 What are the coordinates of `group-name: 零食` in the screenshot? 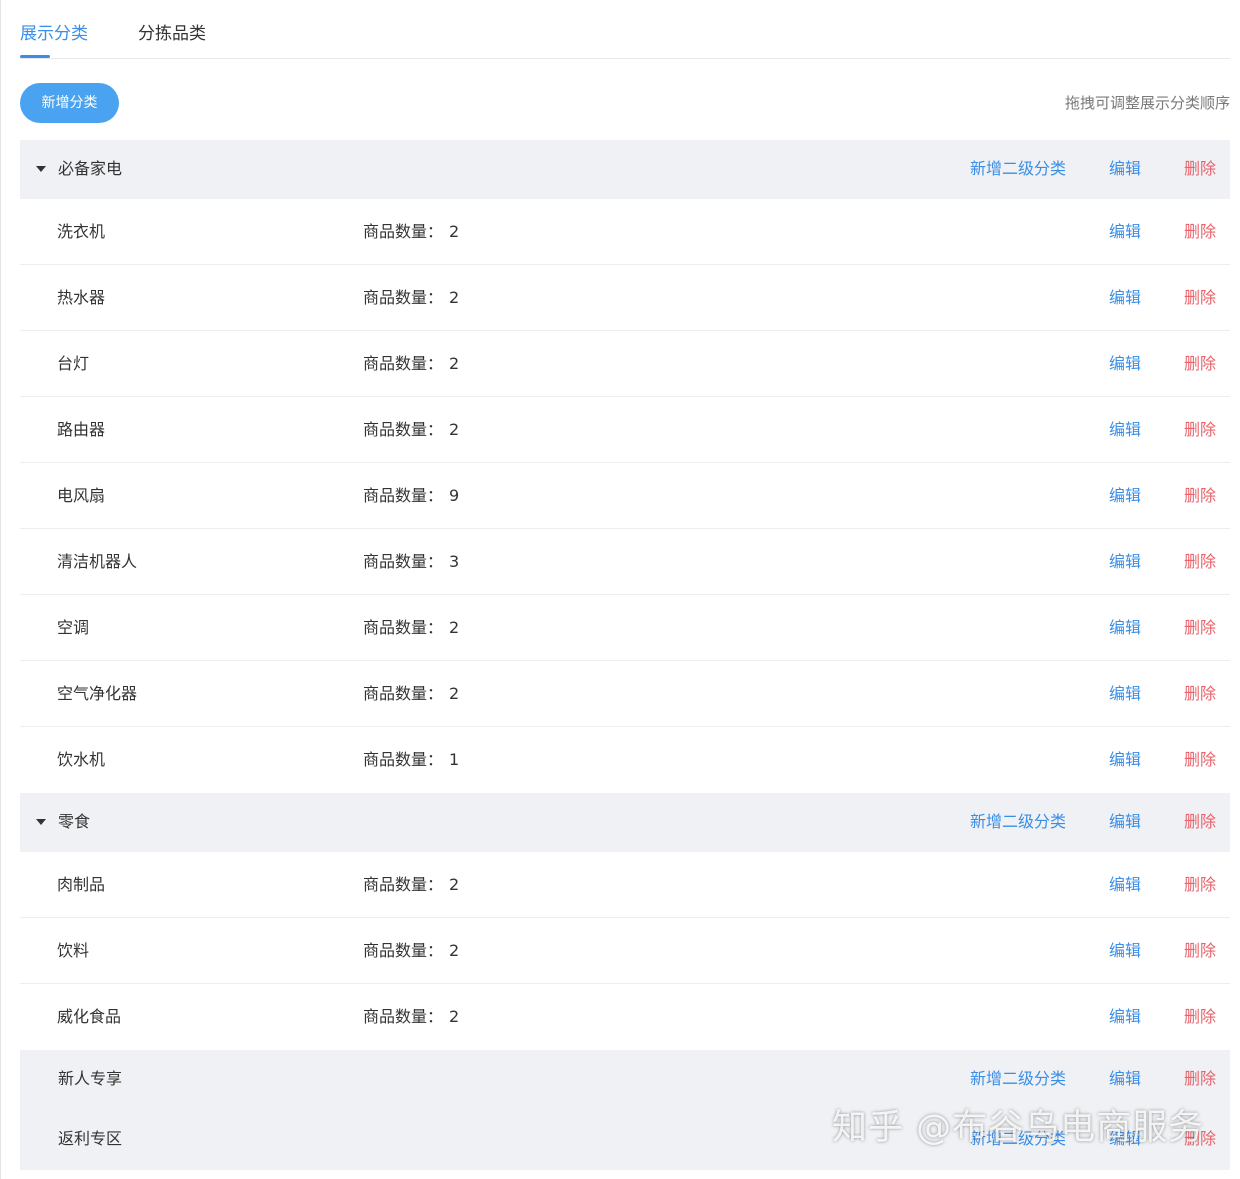 It's located at (74, 821).